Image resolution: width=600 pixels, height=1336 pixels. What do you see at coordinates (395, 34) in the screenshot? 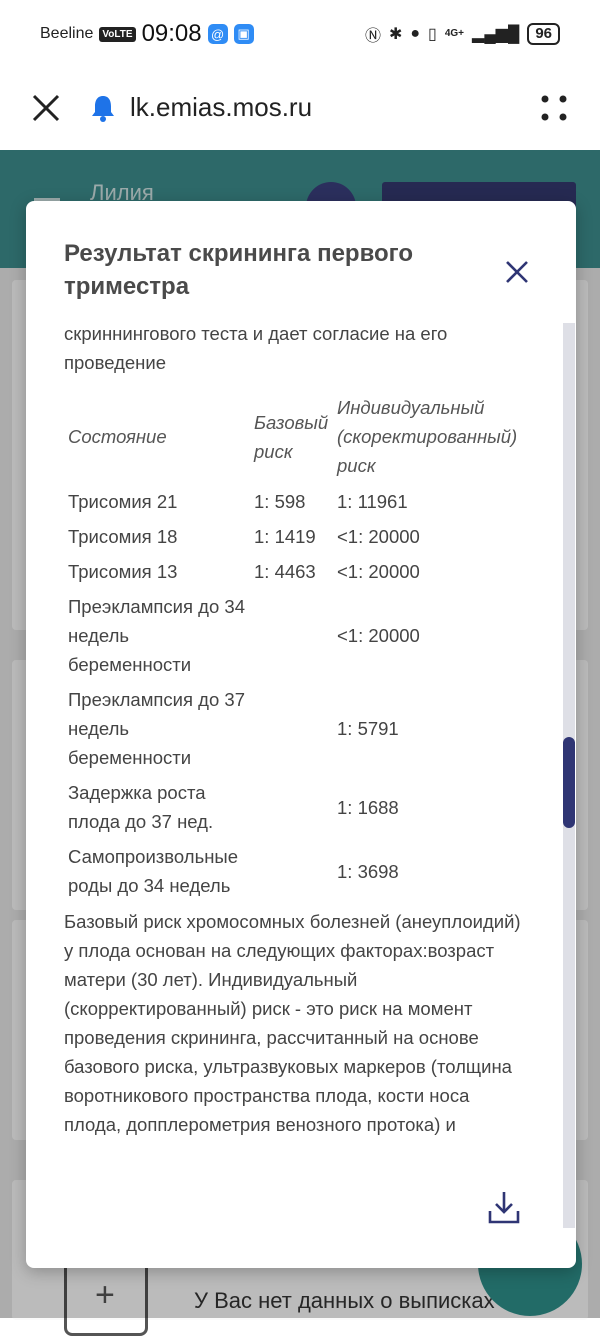
I see `bluetooth-icon: ✱` at bounding box center [395, 34].